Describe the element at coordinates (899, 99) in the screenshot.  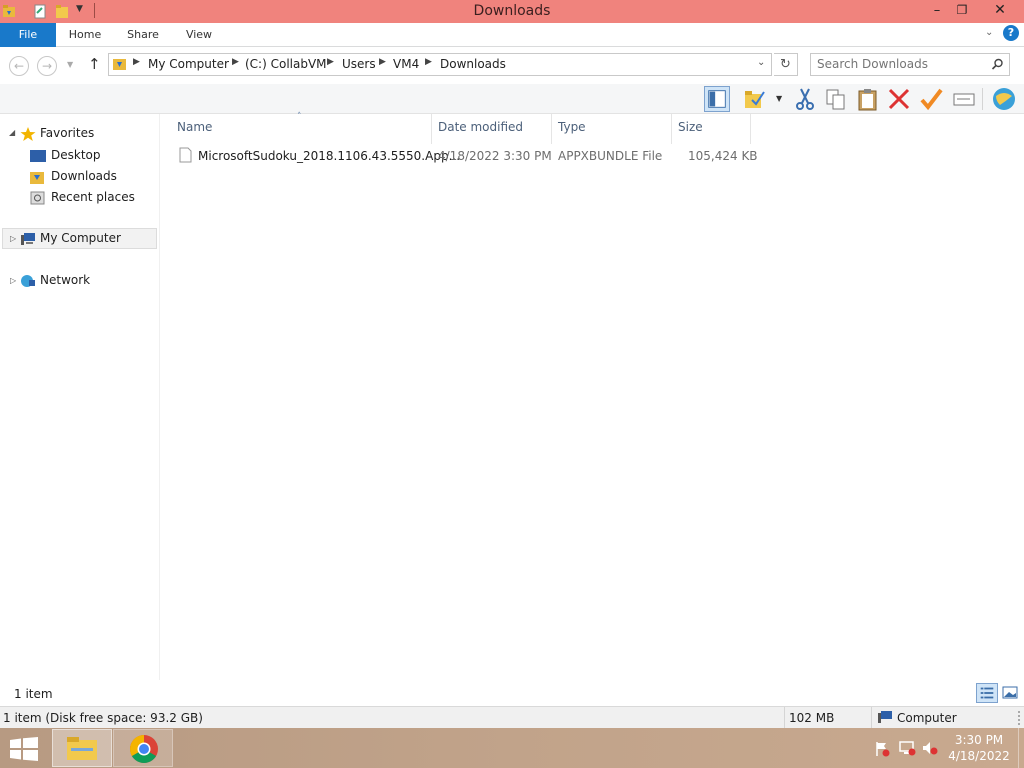
I see `delete-icon` at that location.